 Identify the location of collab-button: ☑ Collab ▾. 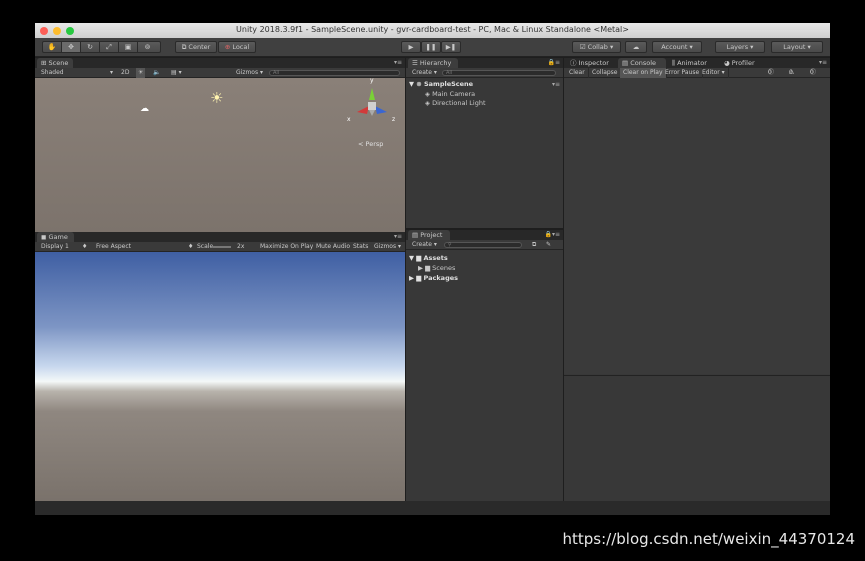
(596, 47).